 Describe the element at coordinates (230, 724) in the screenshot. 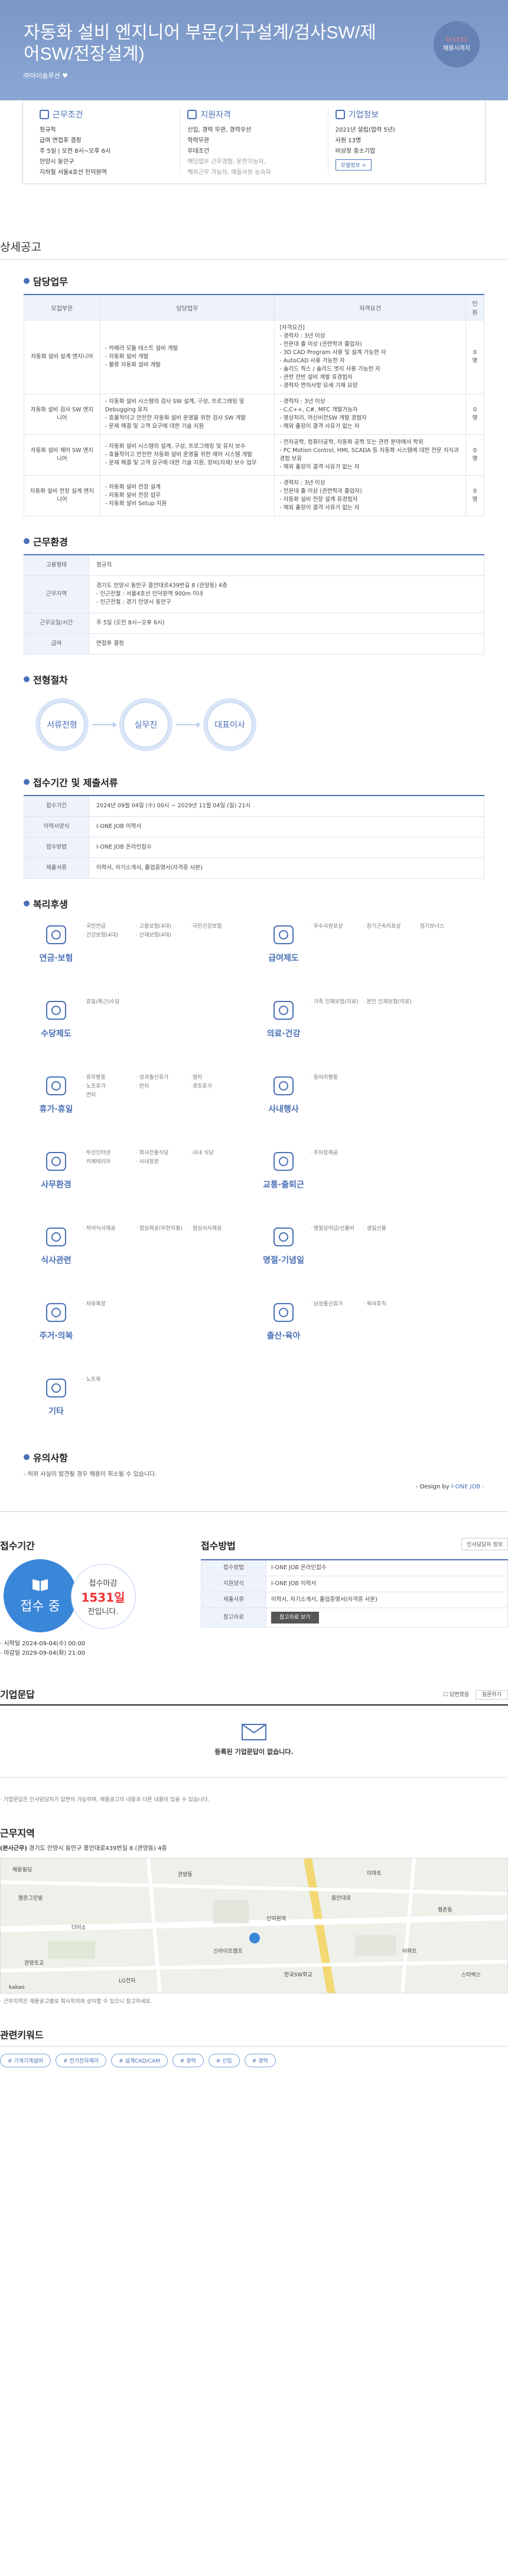

I see `step-ceo: 대표이사` at that location.